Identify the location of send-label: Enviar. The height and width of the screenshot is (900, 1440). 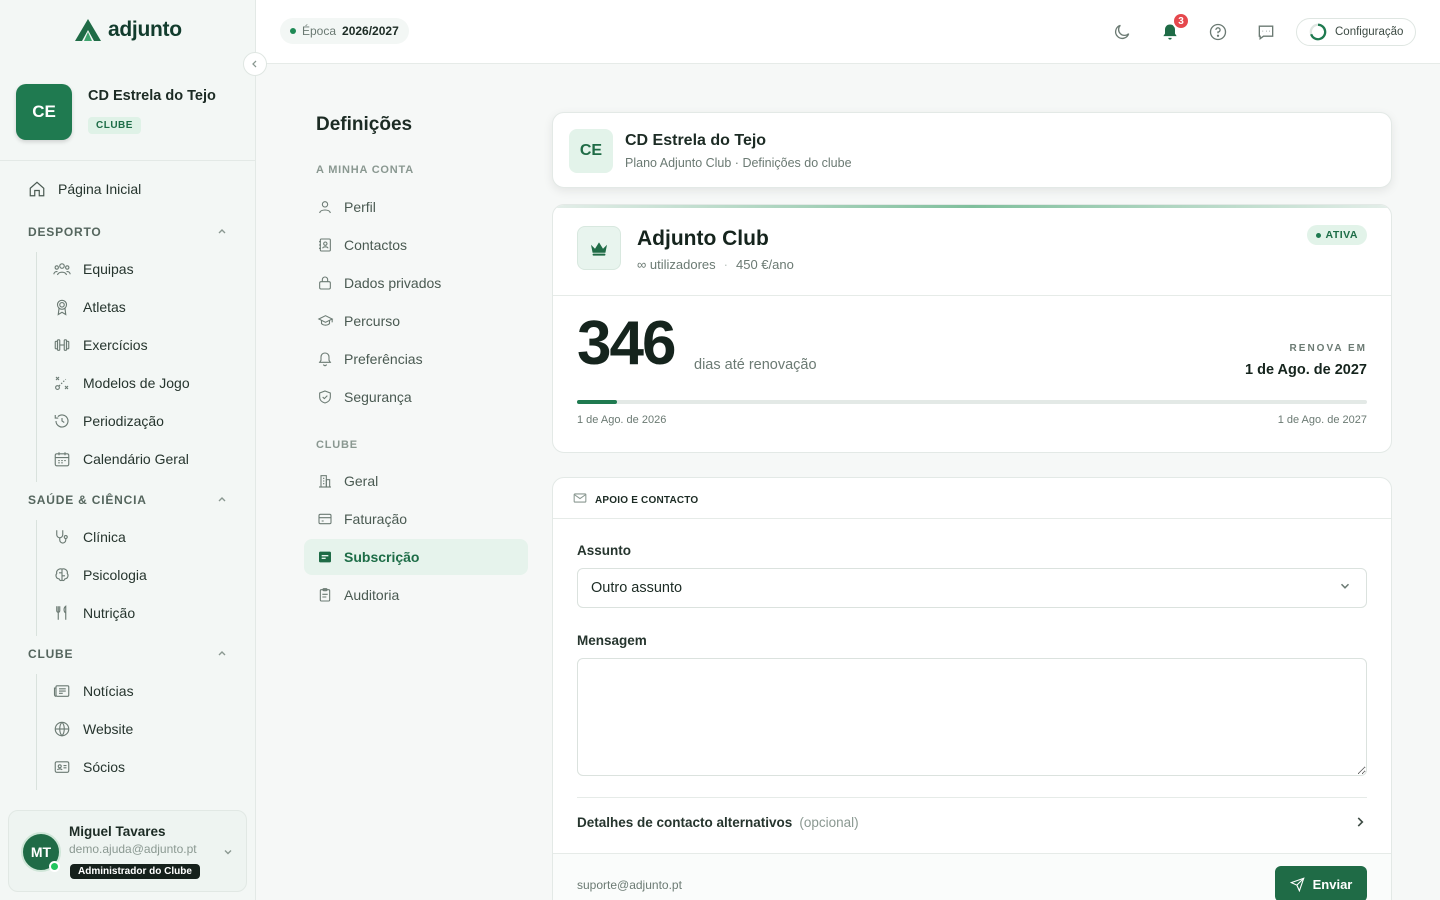
(1332, 884).